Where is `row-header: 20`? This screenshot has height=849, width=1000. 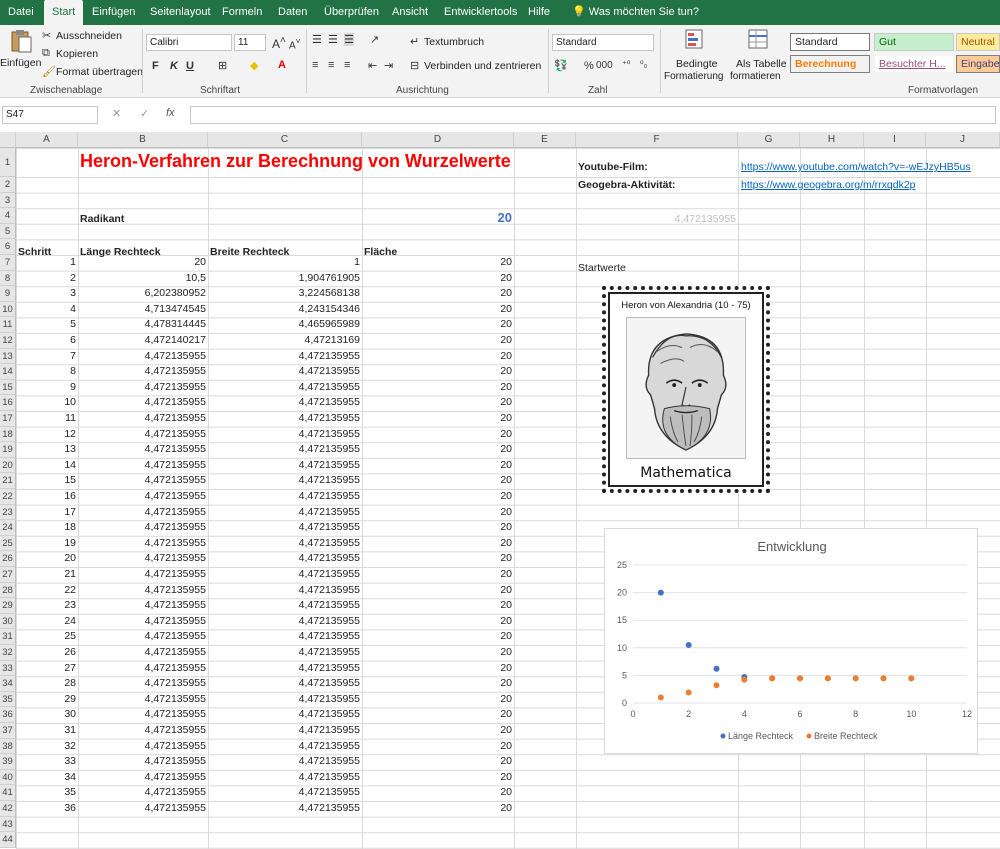
row-header: 20 is located at coordinates (8, 465).